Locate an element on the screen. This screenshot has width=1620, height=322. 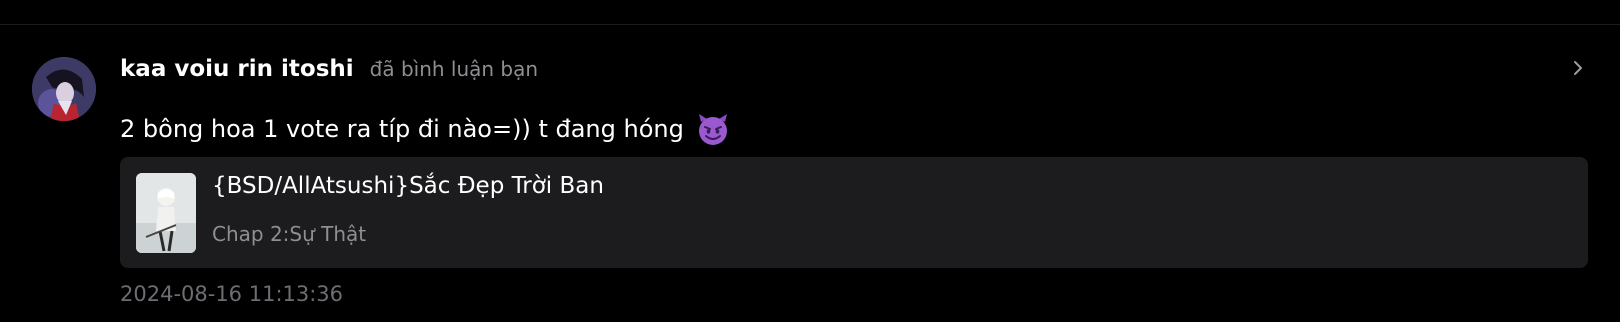
avatar is located at coordinates (64, 89).